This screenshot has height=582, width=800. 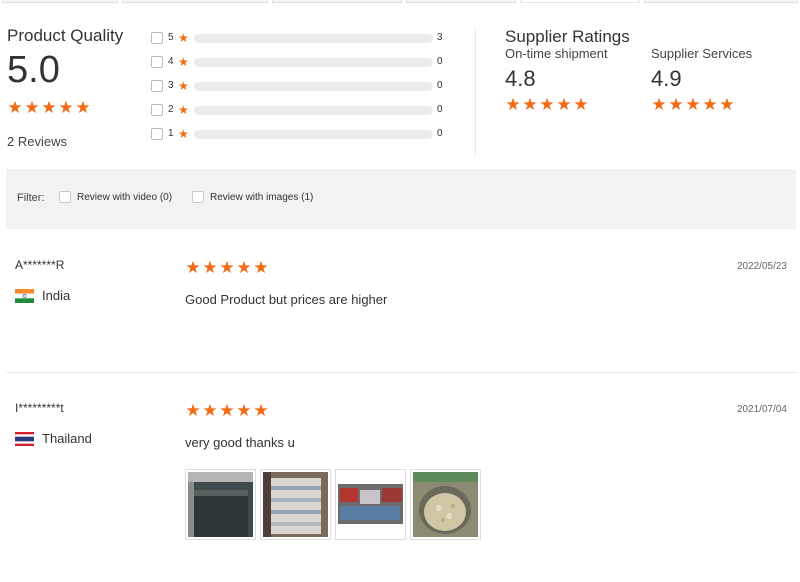 What do you see at coordinates (556, 53) in the screenshot?
I see `on-time-shipment-label: On-time shipment` at bounding box center [556, 53].